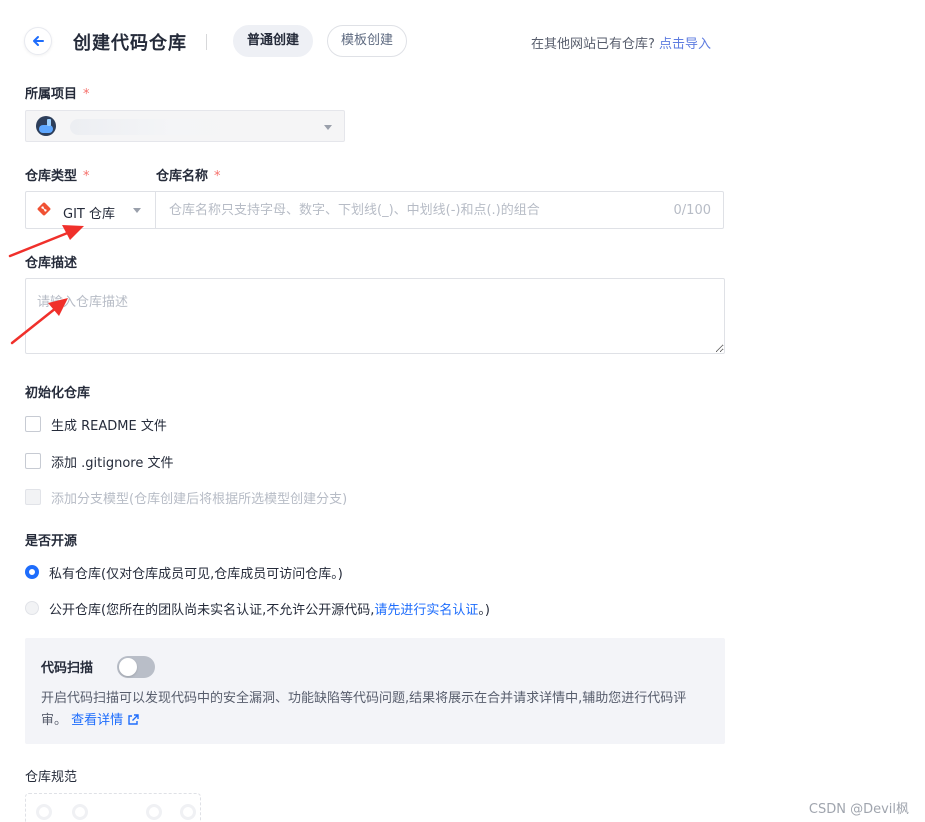 The height and width of the screenshot is (822, 925). I want to click on repo-type-label-text: 仓库类型, so click(51, 176).